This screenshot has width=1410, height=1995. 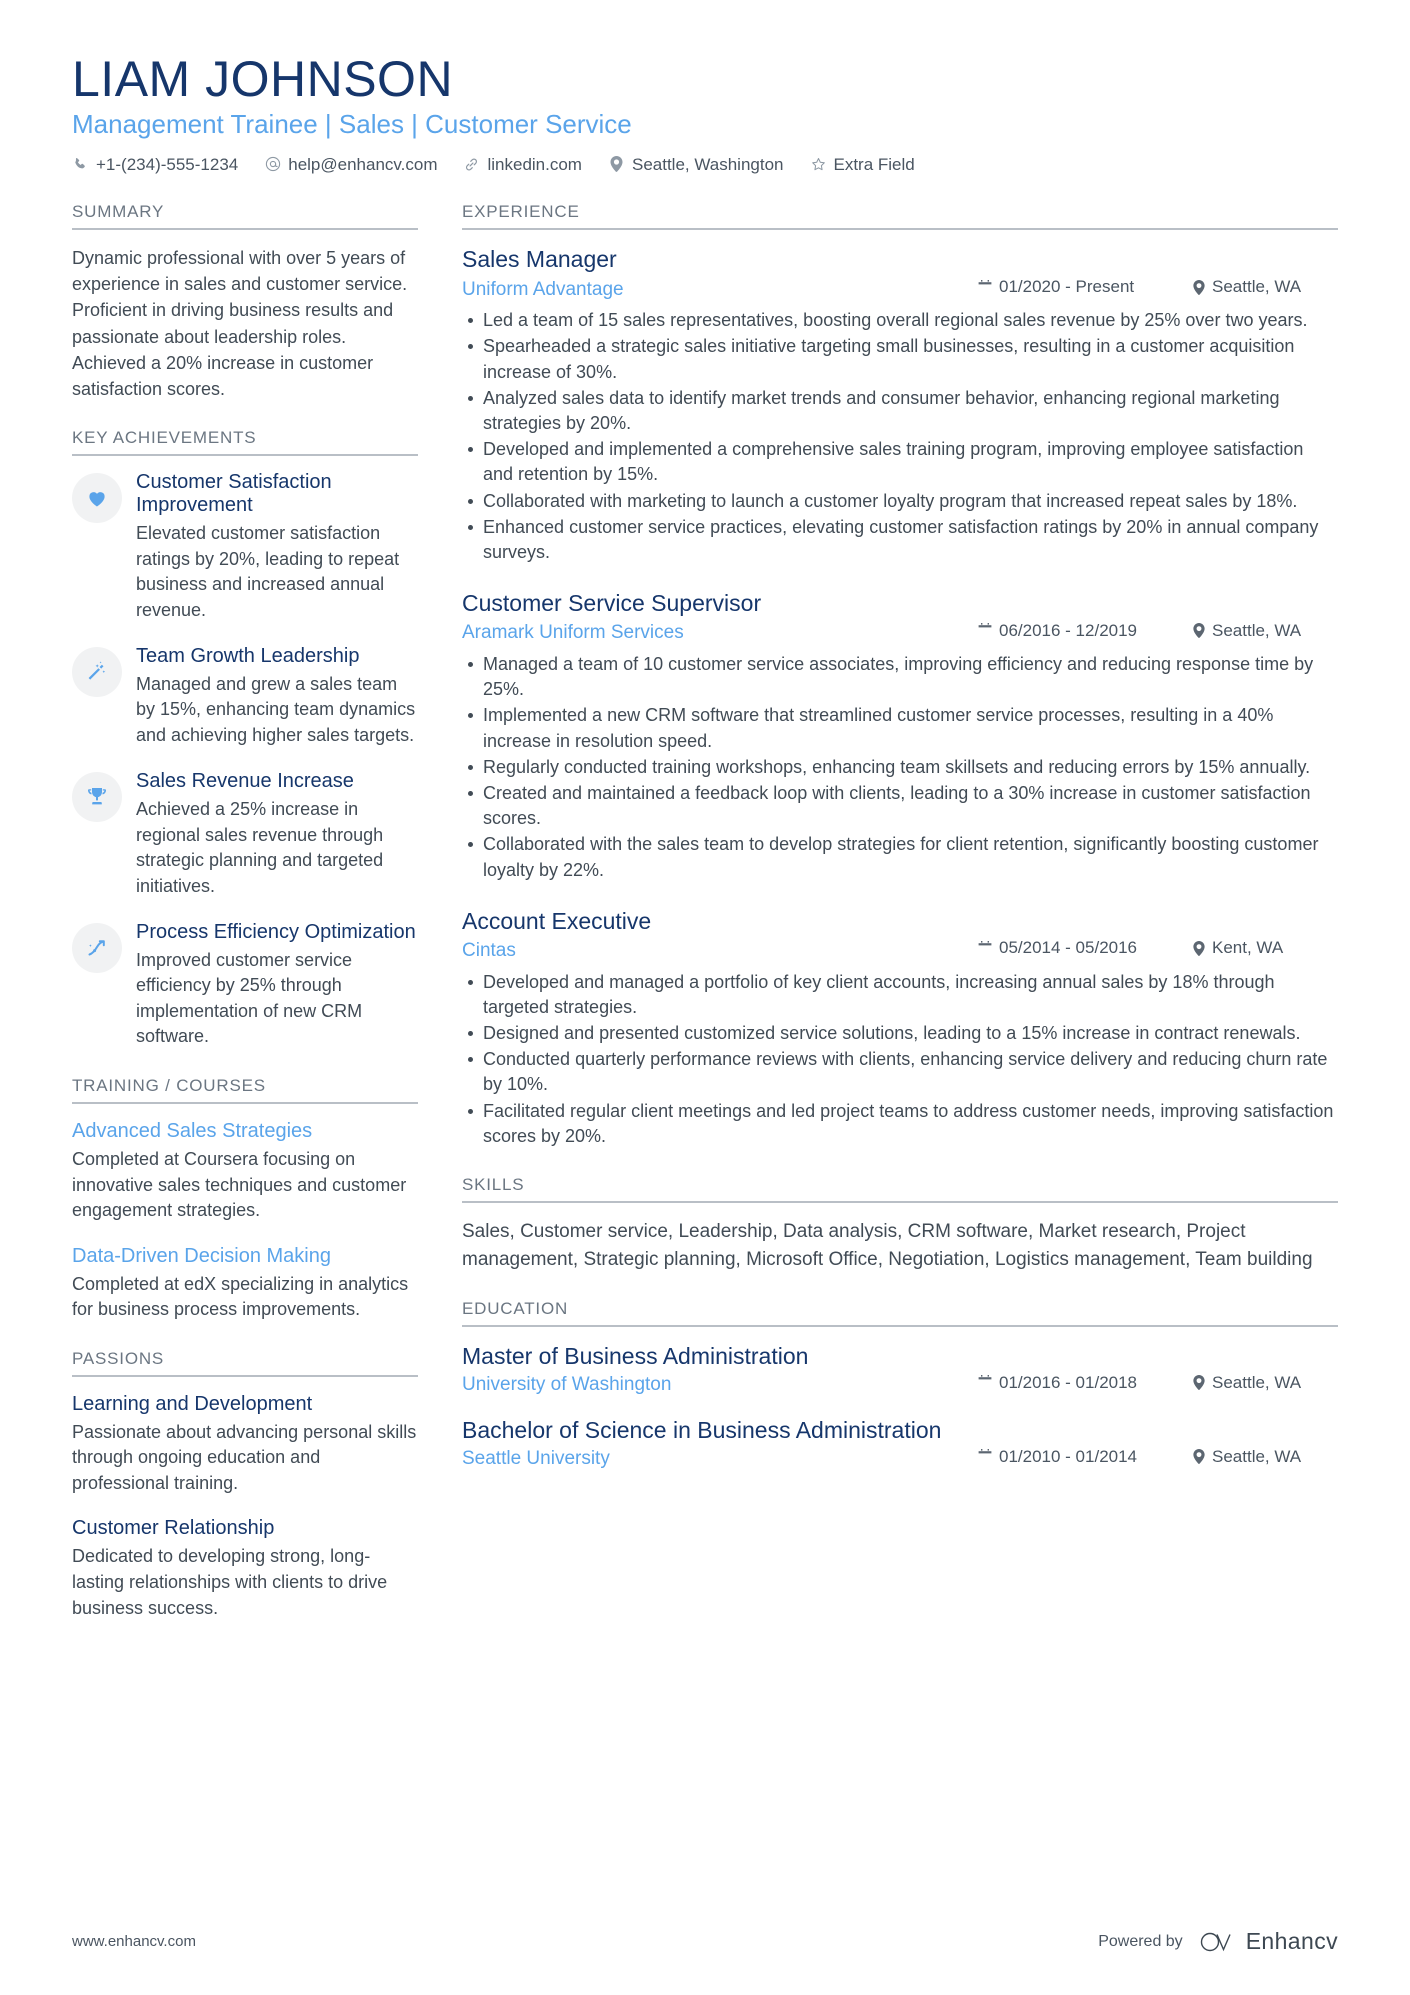 I want to click on contact-link: linkedin.com, so click(x=522, y=165).